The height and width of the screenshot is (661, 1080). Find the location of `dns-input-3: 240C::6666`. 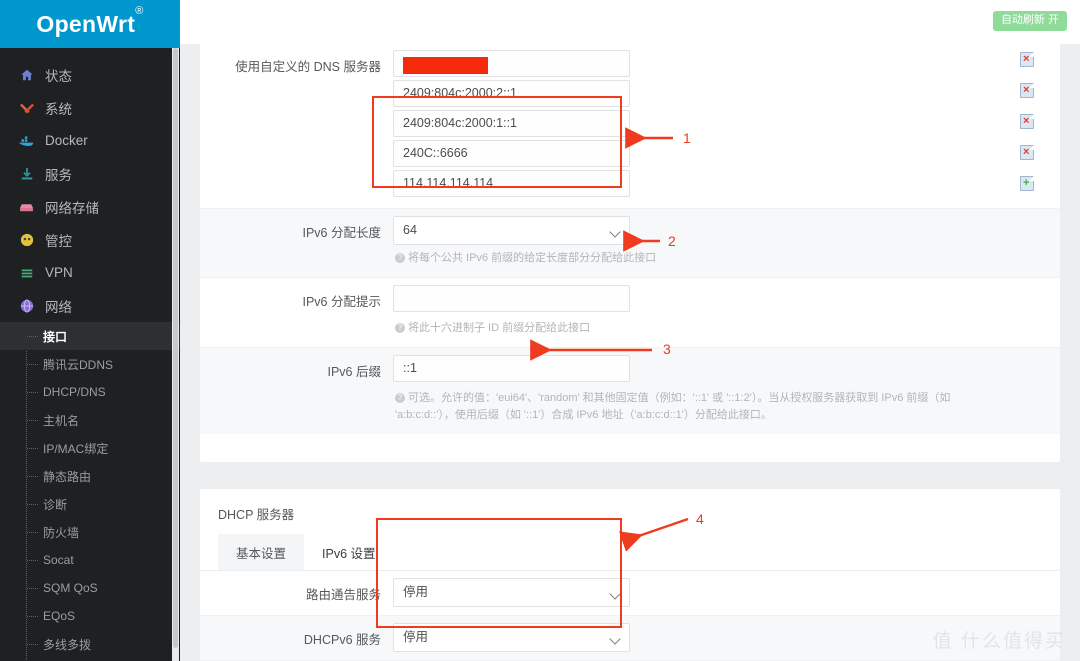

dns-input-3: 240C::6666 is located at coordinates (511, 153).